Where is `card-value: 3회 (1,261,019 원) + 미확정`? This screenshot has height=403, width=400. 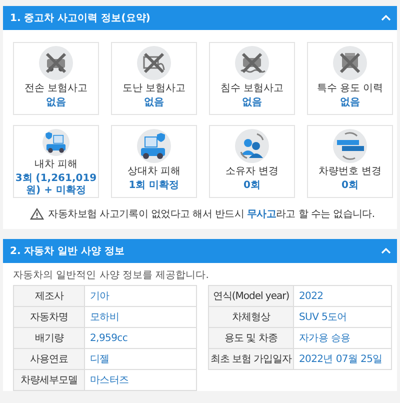 card-value: 3회 (1,261,019 원) + 미확정 is located at coordinates (56, 185).